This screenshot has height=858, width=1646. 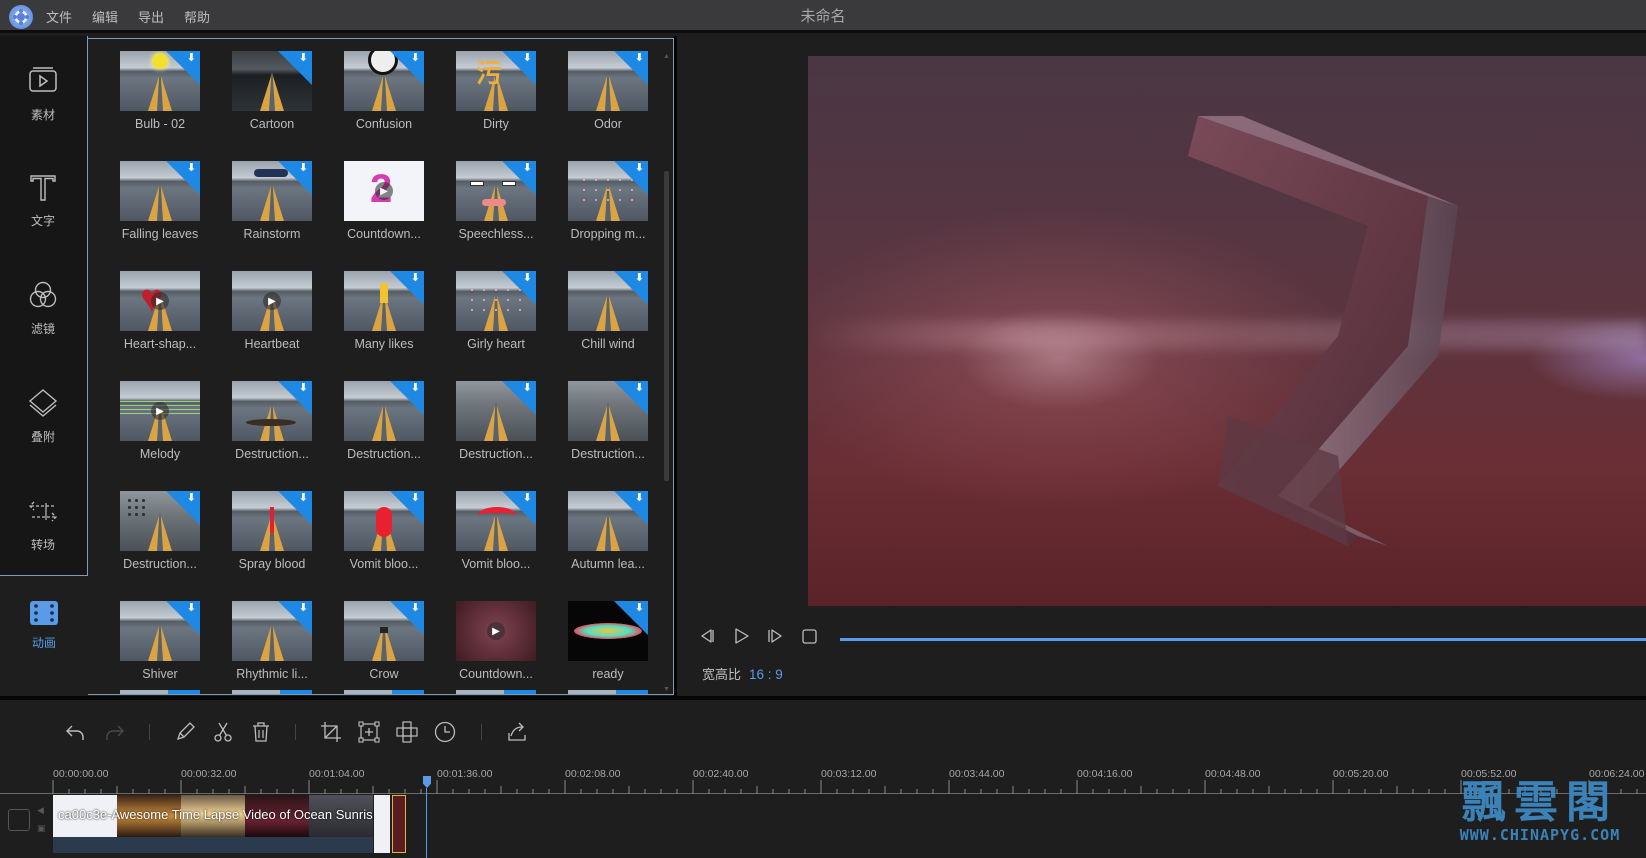 I want to click on prev-frame-button, so click(x=707, y=636).